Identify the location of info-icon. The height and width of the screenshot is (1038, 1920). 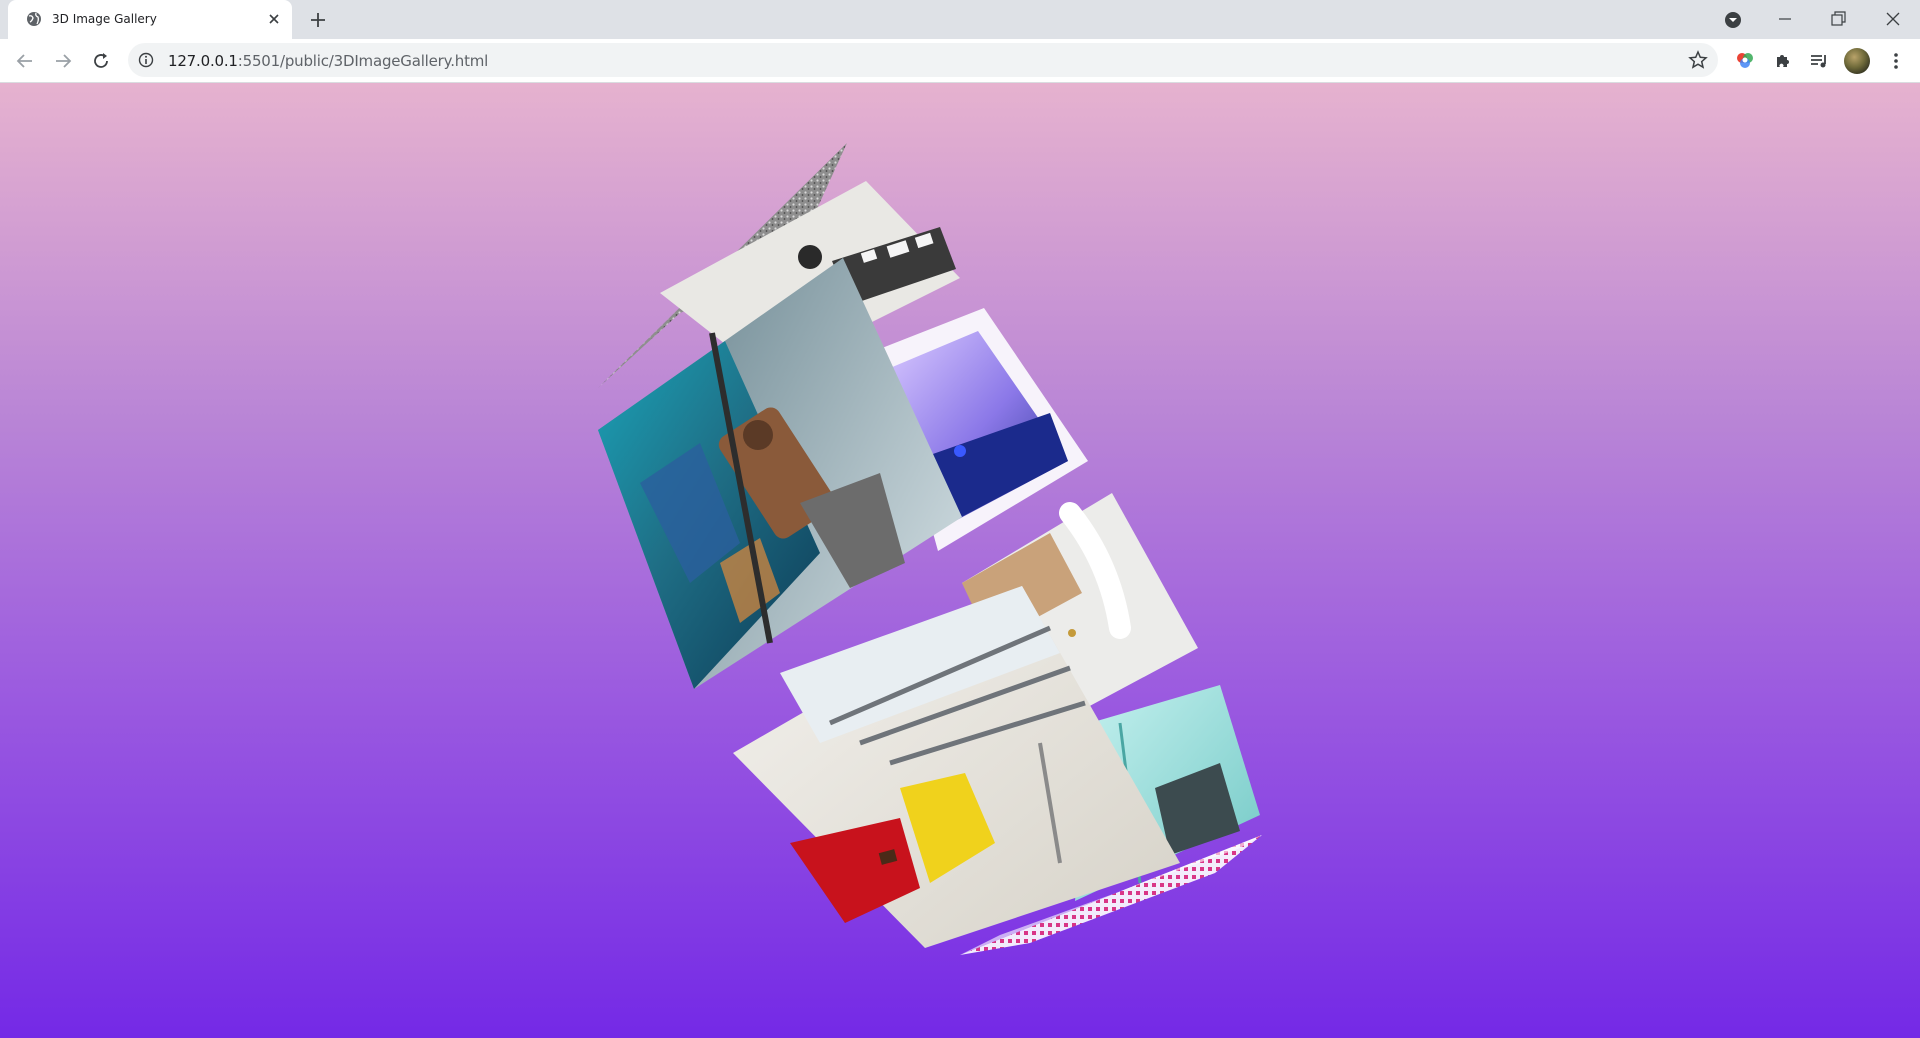
(146, 60).